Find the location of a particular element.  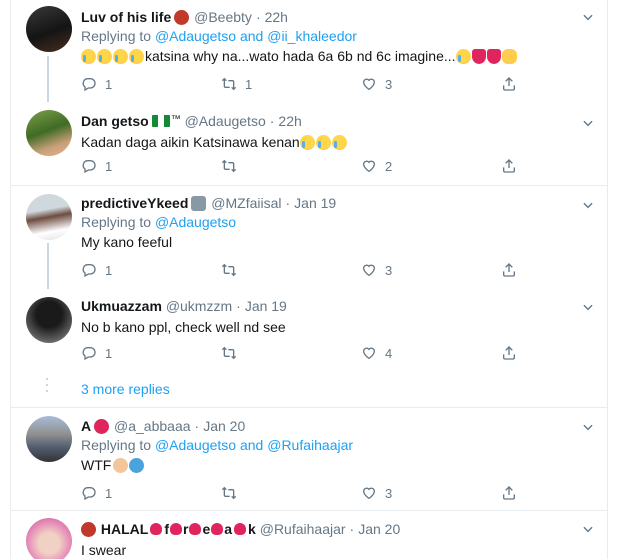

display-name: Dan getso is located at coordinates (115, 121).